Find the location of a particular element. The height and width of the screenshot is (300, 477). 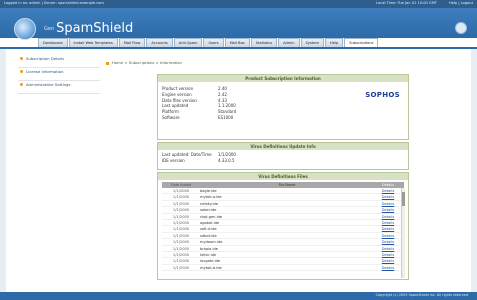

table-row: 1/1/2000 mytob-b.ide Details is located at coordinates (283, 268).